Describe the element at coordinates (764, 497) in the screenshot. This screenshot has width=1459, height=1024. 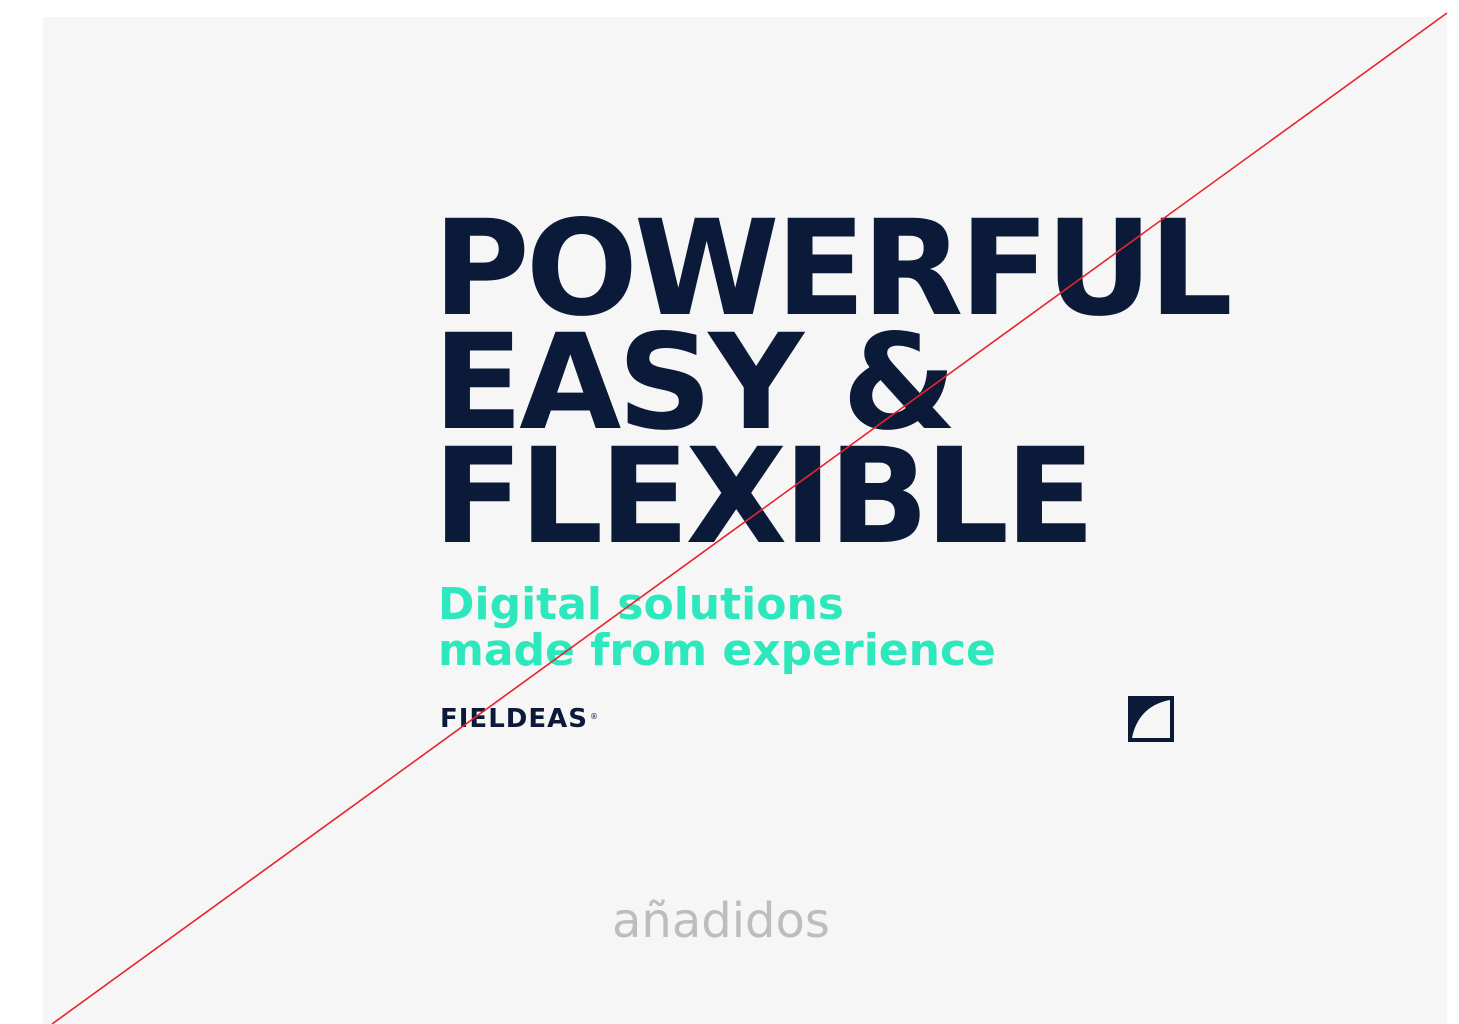
I see `headline-line-3: FLEXIBLE` at that location.